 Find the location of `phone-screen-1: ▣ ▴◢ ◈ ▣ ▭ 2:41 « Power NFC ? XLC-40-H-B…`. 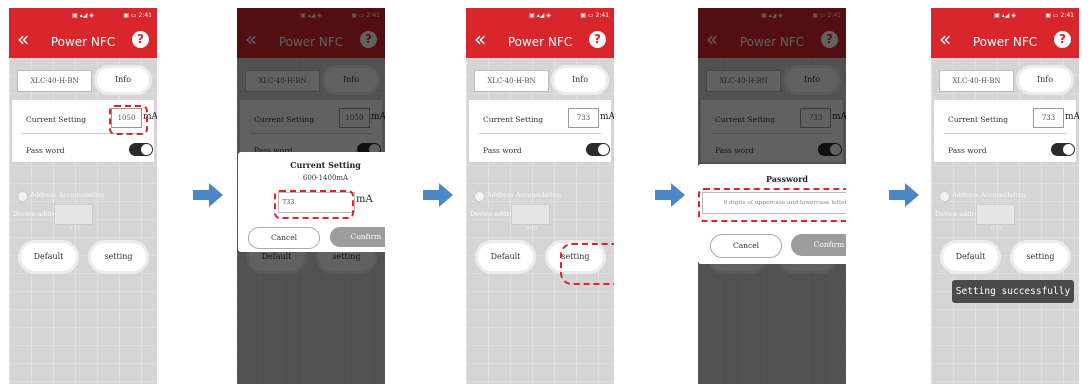

phone-screen-1: ▣ ▴◢ ◈ ▣ ▭ 2:41 « Power NFC ? XLC-40-H-B… is located at coordinates (83, 196).